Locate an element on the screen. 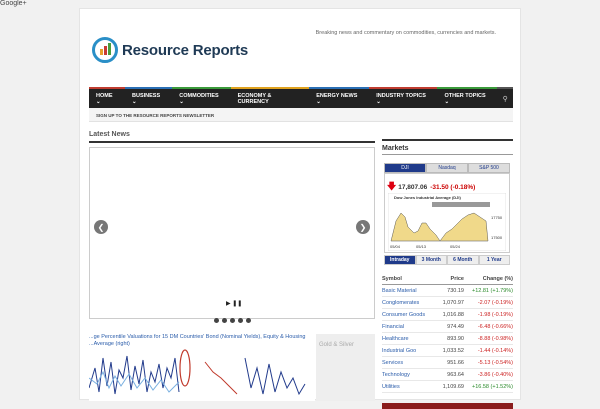 The width and height of the screenshot is (600, 409). svg-text: 05/13 is located at coordinates (421, 246).